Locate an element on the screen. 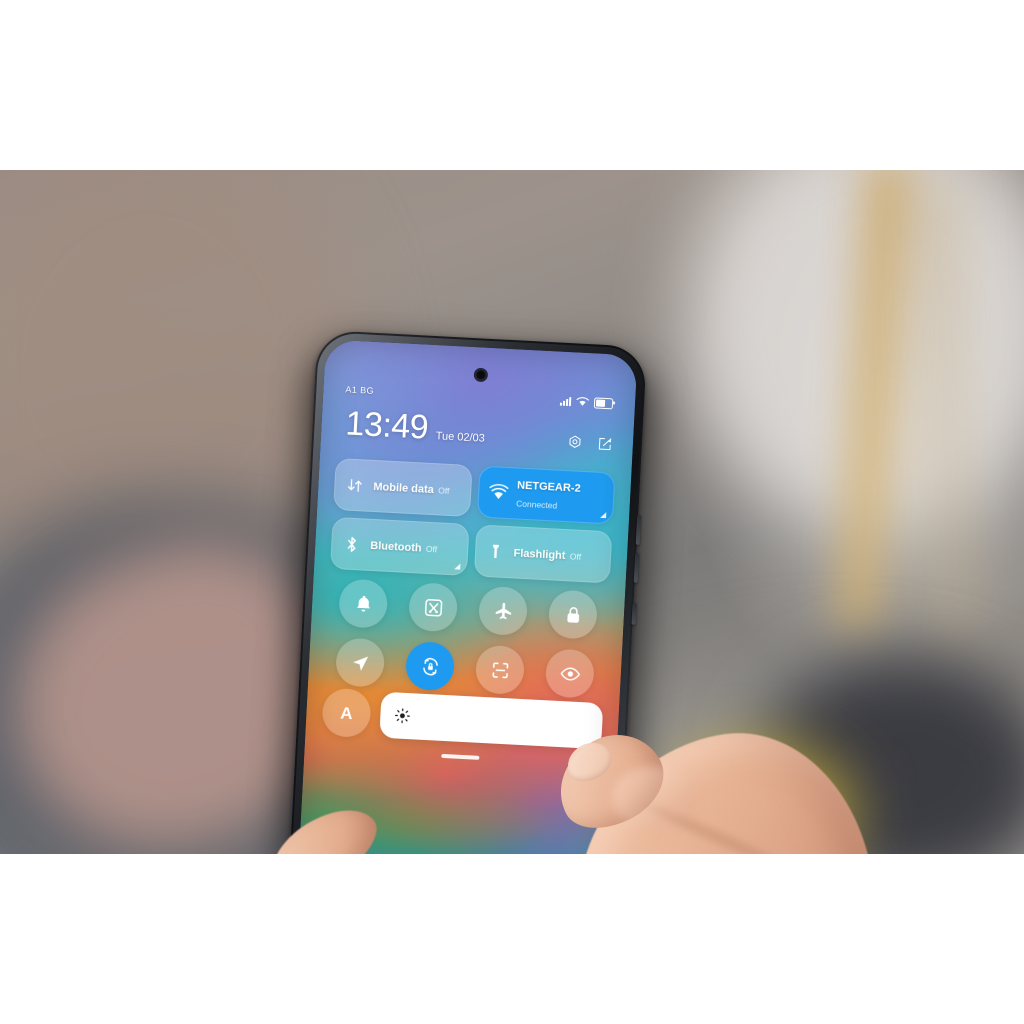 The image size is (1024, 1024). tile-bluetooth: Bluetooth Off is located at coordinates (400, 546).